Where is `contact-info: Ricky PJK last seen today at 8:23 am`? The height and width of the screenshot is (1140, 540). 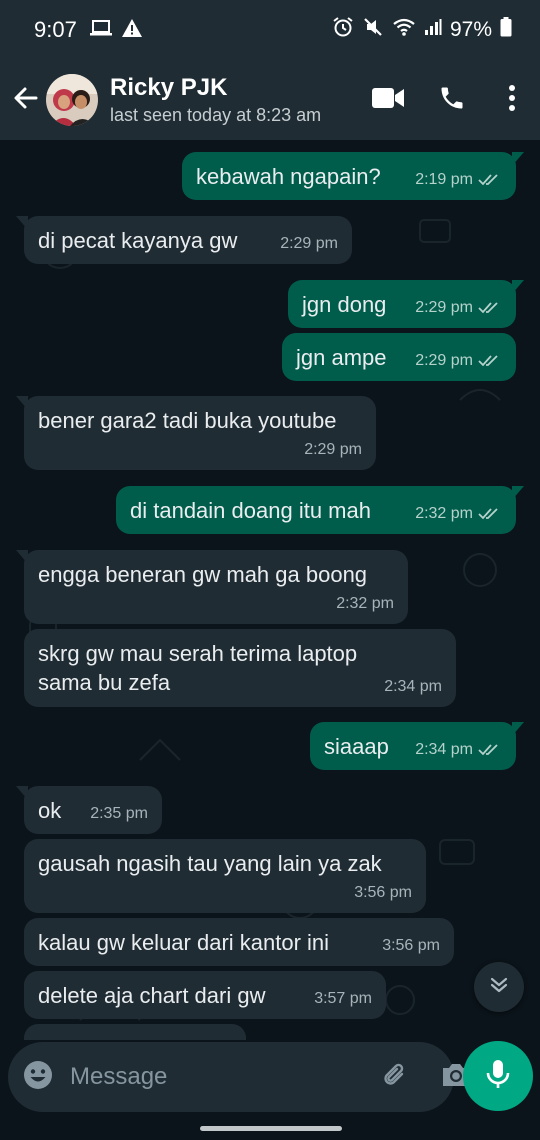
contact-info: Ricky PJK last seen today at 8:23 am is located at coordinates (215, 100).